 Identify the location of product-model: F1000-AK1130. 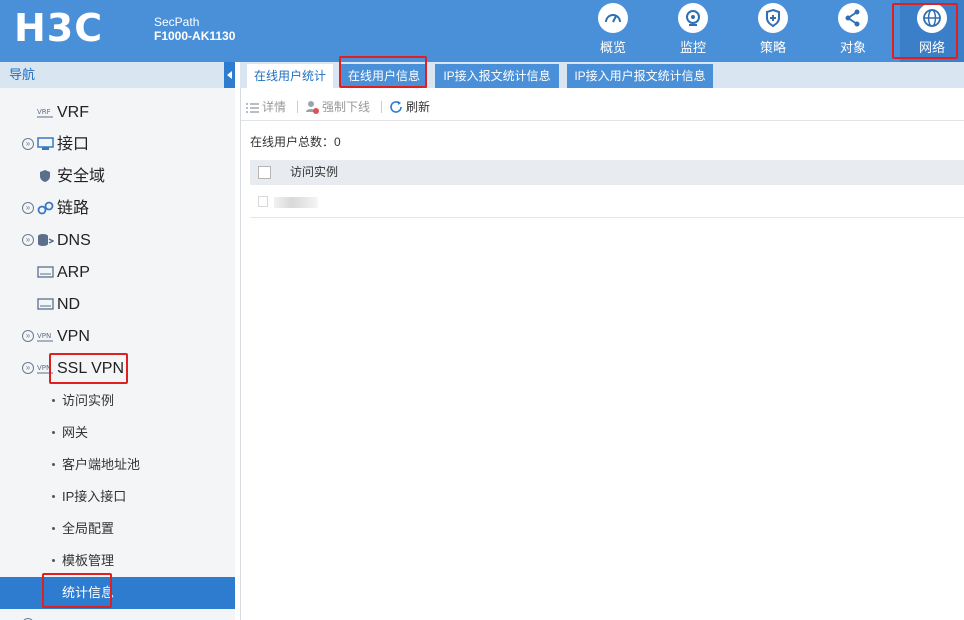
(195, 36).